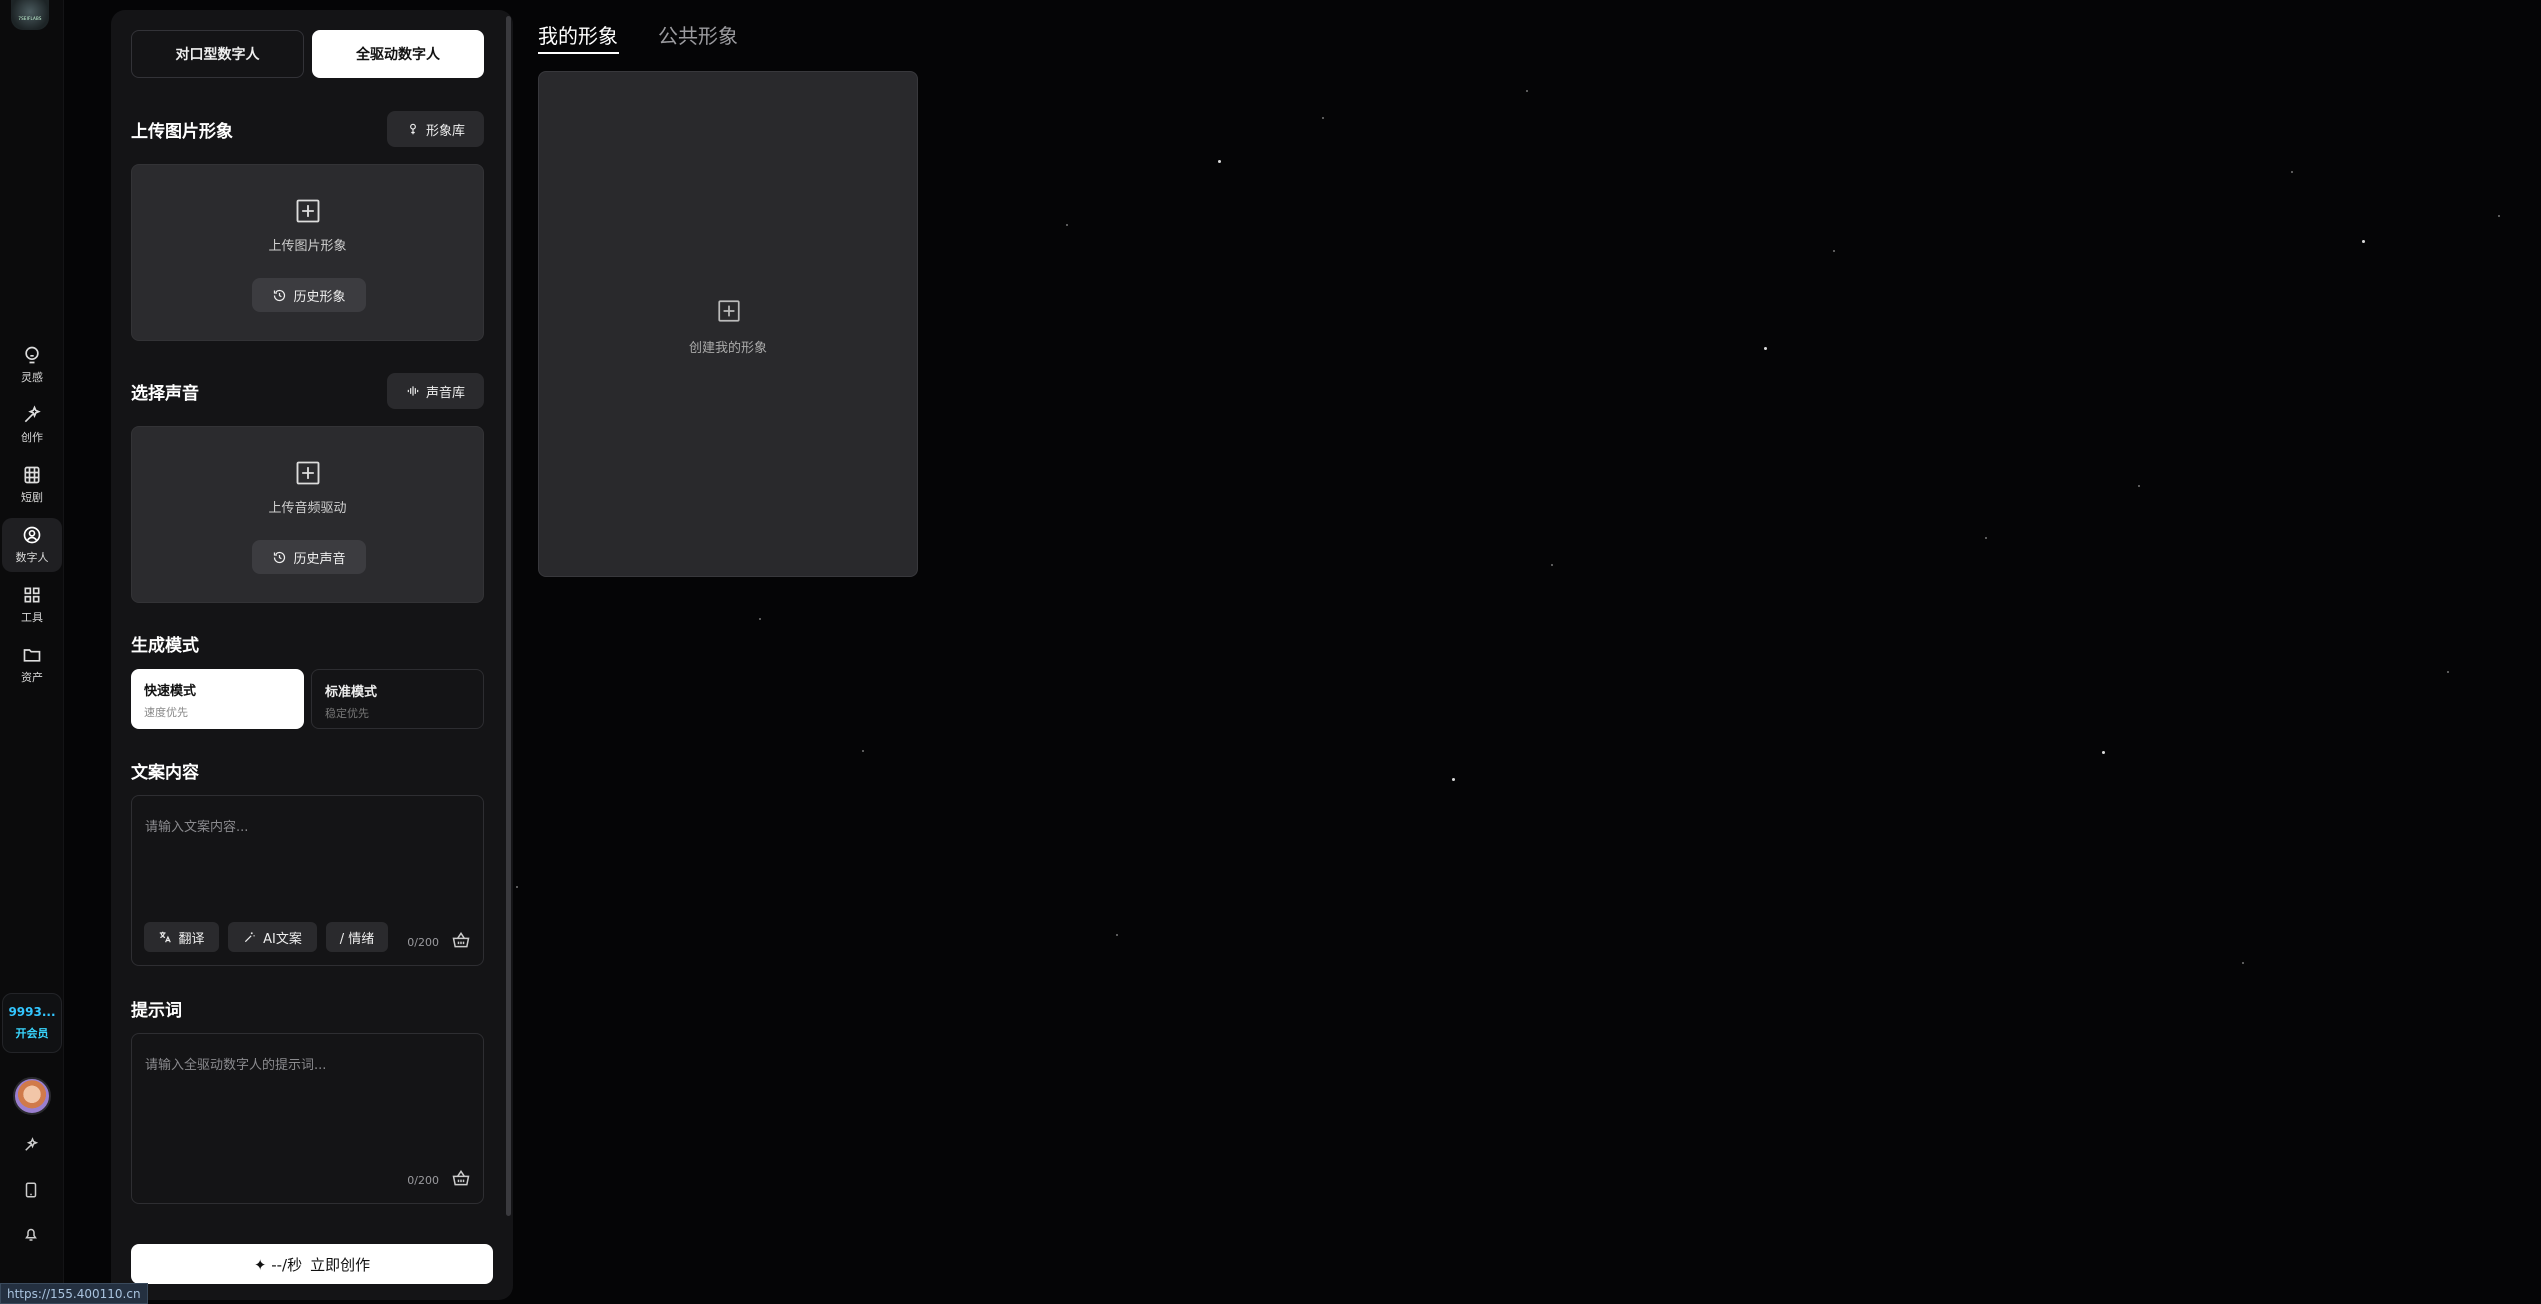 Image resolution: width=2541 pixels, height=1304 pixels. Describe the element at coordinates (32, 355) in the screenshot. I see `bulb-icon` at that location.